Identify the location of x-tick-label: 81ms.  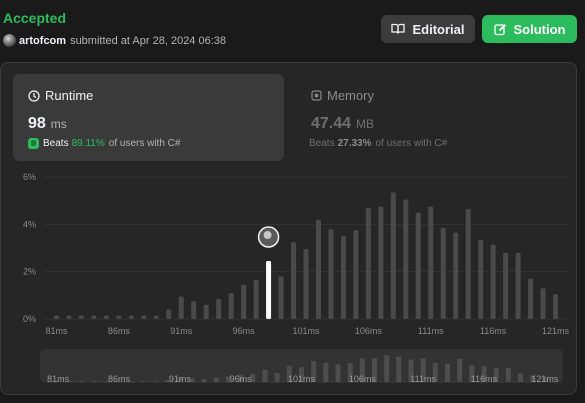
(56, 331).